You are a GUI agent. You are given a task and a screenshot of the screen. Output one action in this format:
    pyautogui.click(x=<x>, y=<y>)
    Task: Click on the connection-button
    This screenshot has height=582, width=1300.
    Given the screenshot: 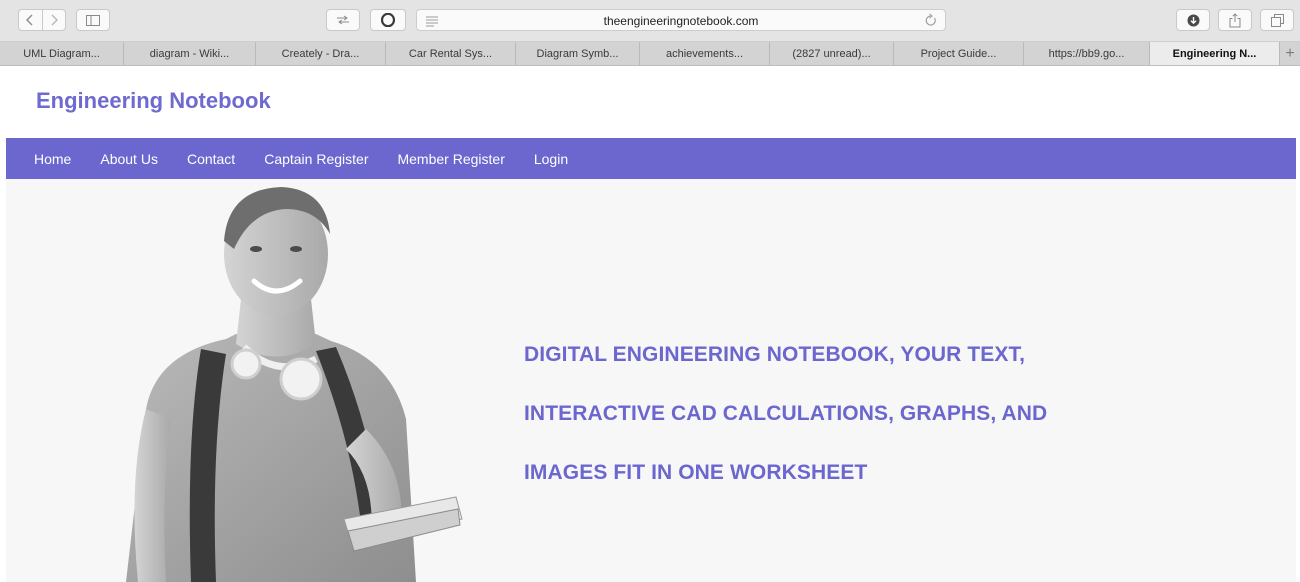 What is the action you would take?
    pyautogui.click(x=343, y=20)
    